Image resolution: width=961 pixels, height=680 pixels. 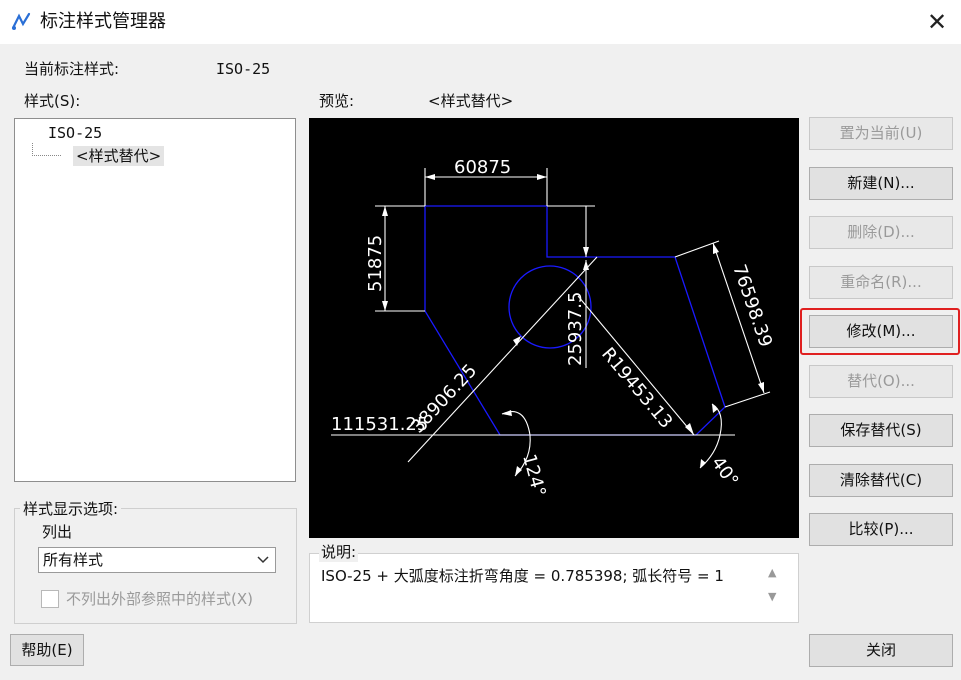 I want to click on chevron-down-icon, so click(x=263, y=562).